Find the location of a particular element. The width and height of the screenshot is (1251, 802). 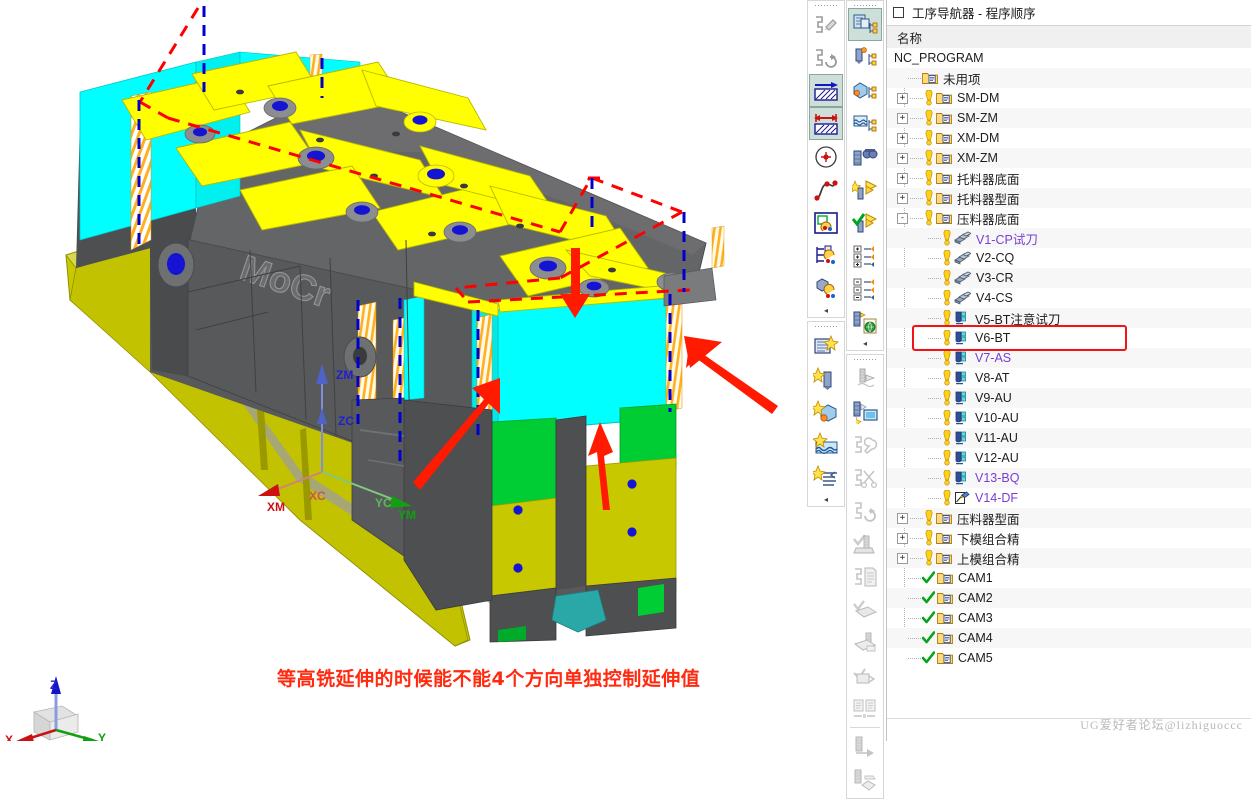

list-output-icon is located at coordinates (865, 642).